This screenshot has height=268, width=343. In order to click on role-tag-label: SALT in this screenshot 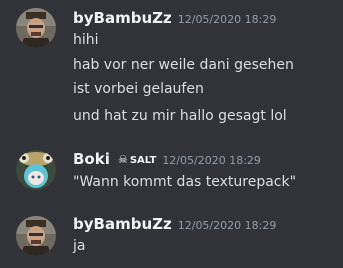, I will do `click(143, 160)`.